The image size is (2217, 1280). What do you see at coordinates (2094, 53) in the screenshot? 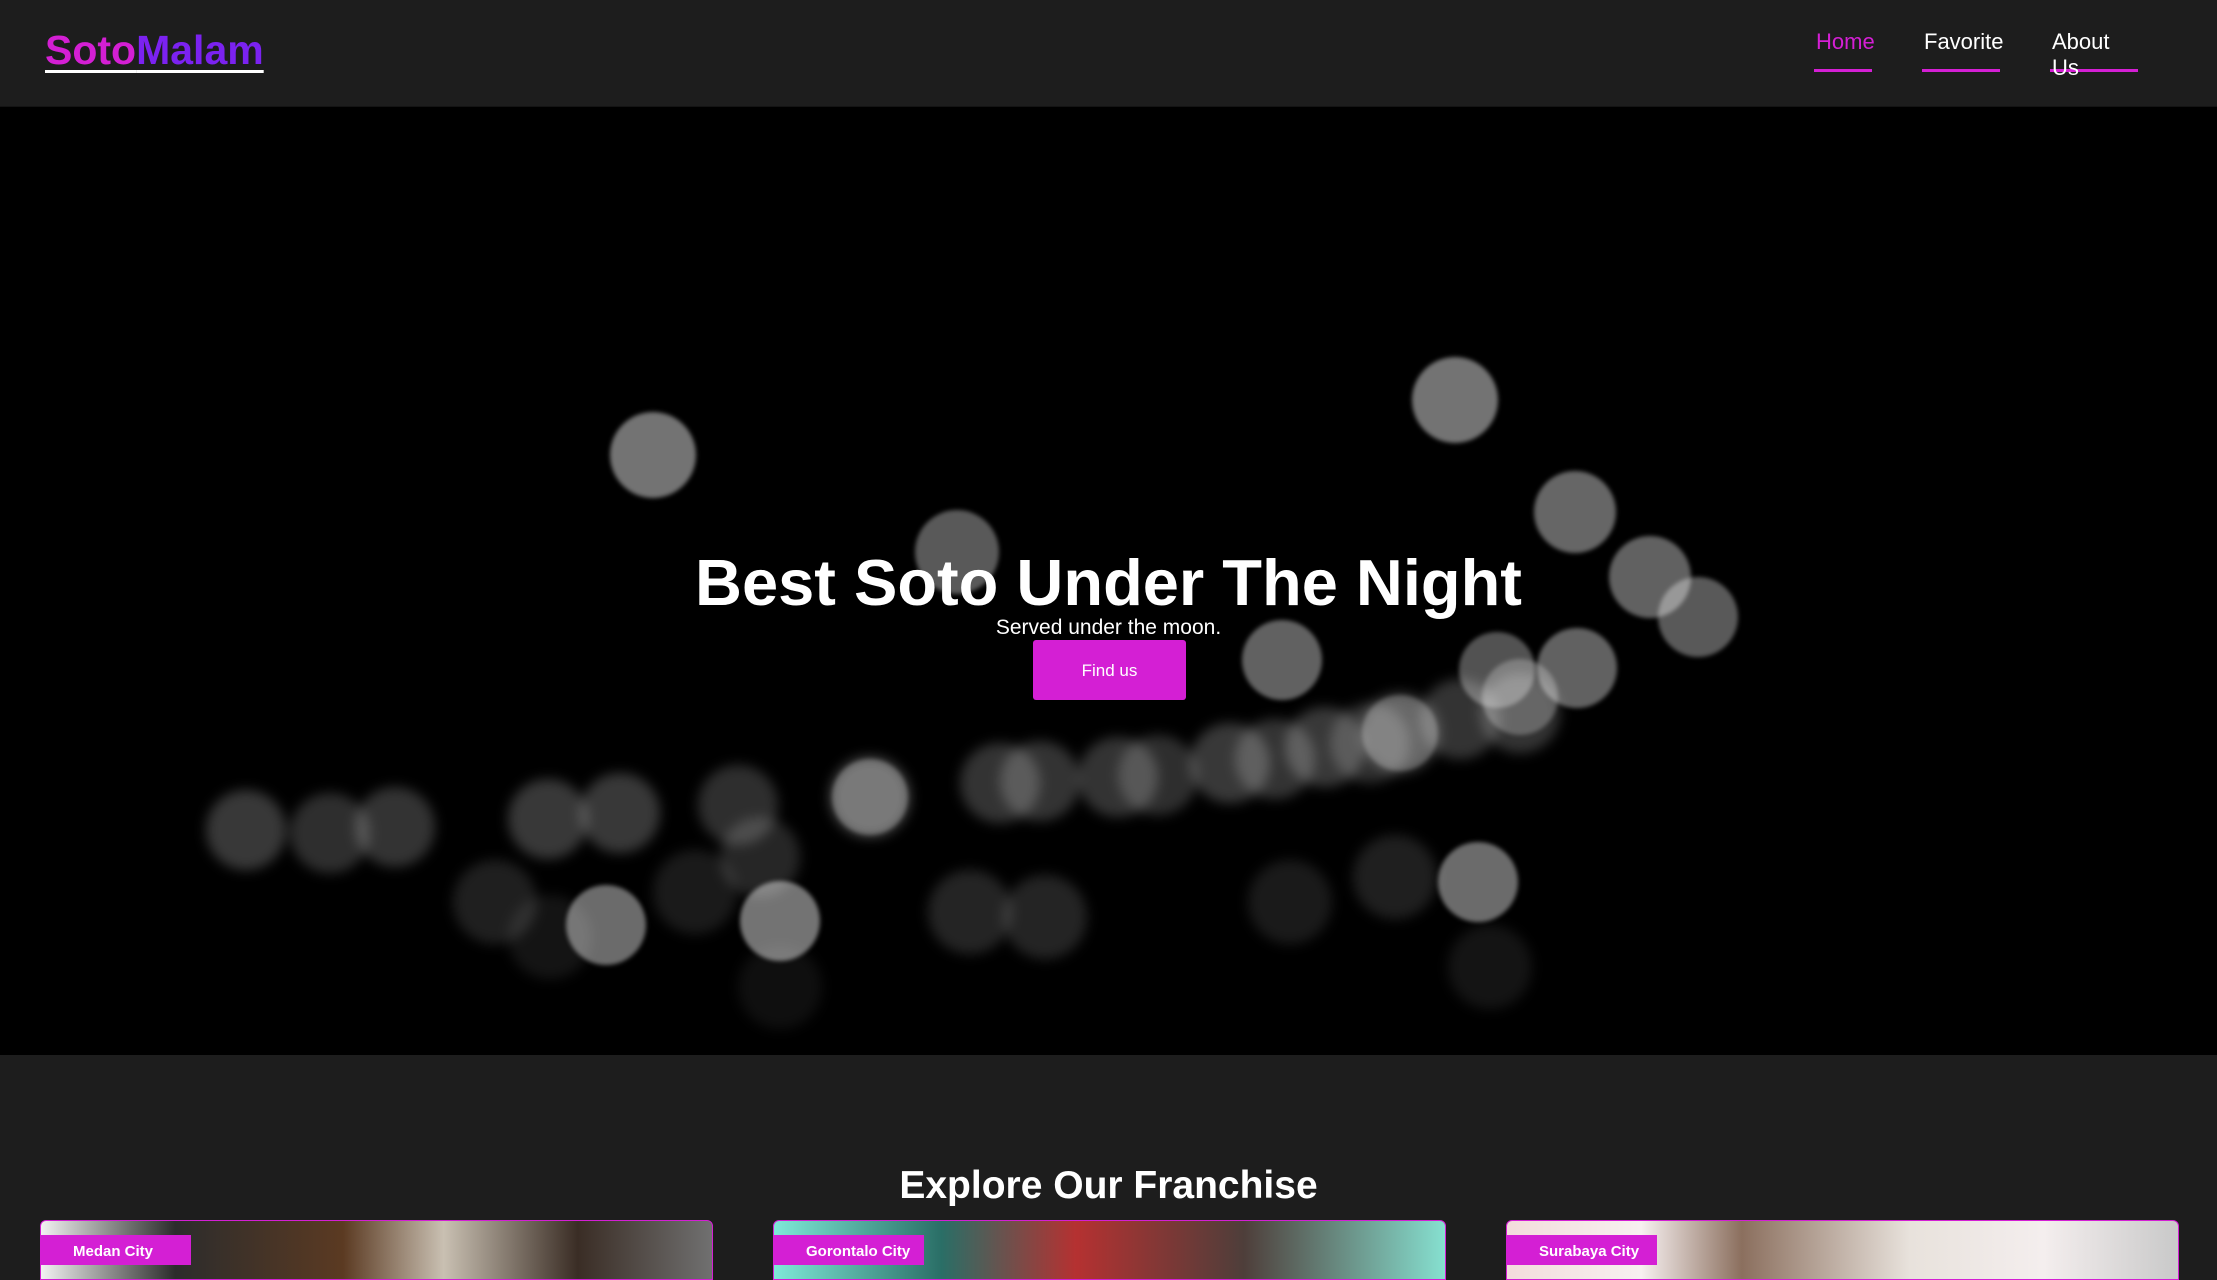
I see `nav-about-us-link: About Us` at bounding box center [2094, 53].